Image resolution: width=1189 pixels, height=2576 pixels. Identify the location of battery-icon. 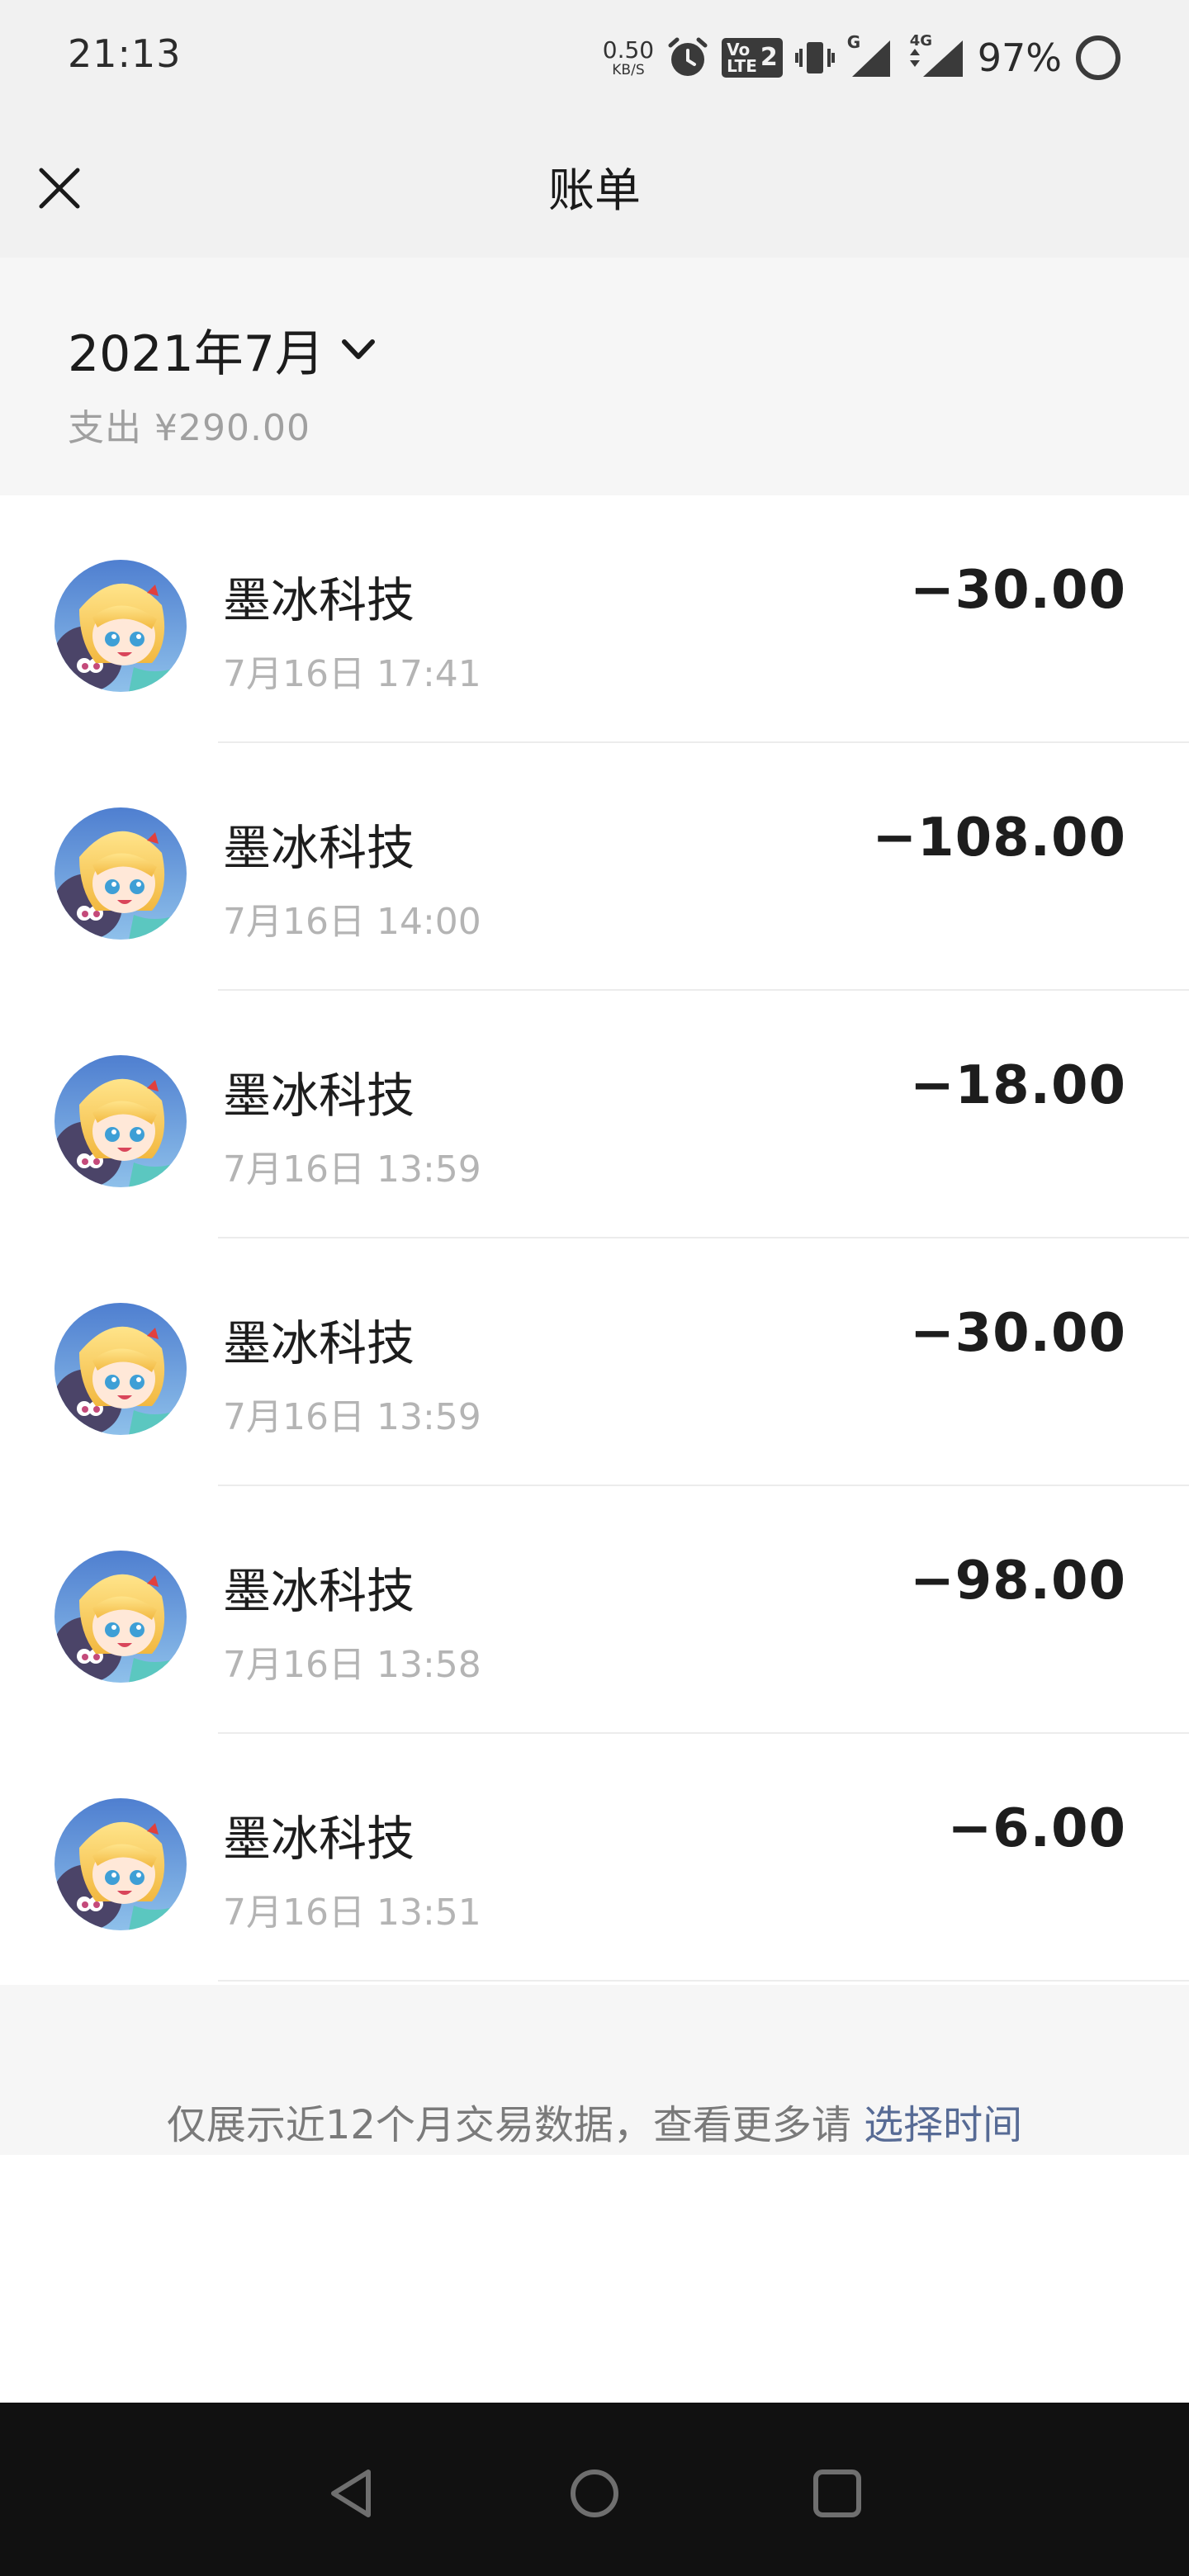
(1098, 58).